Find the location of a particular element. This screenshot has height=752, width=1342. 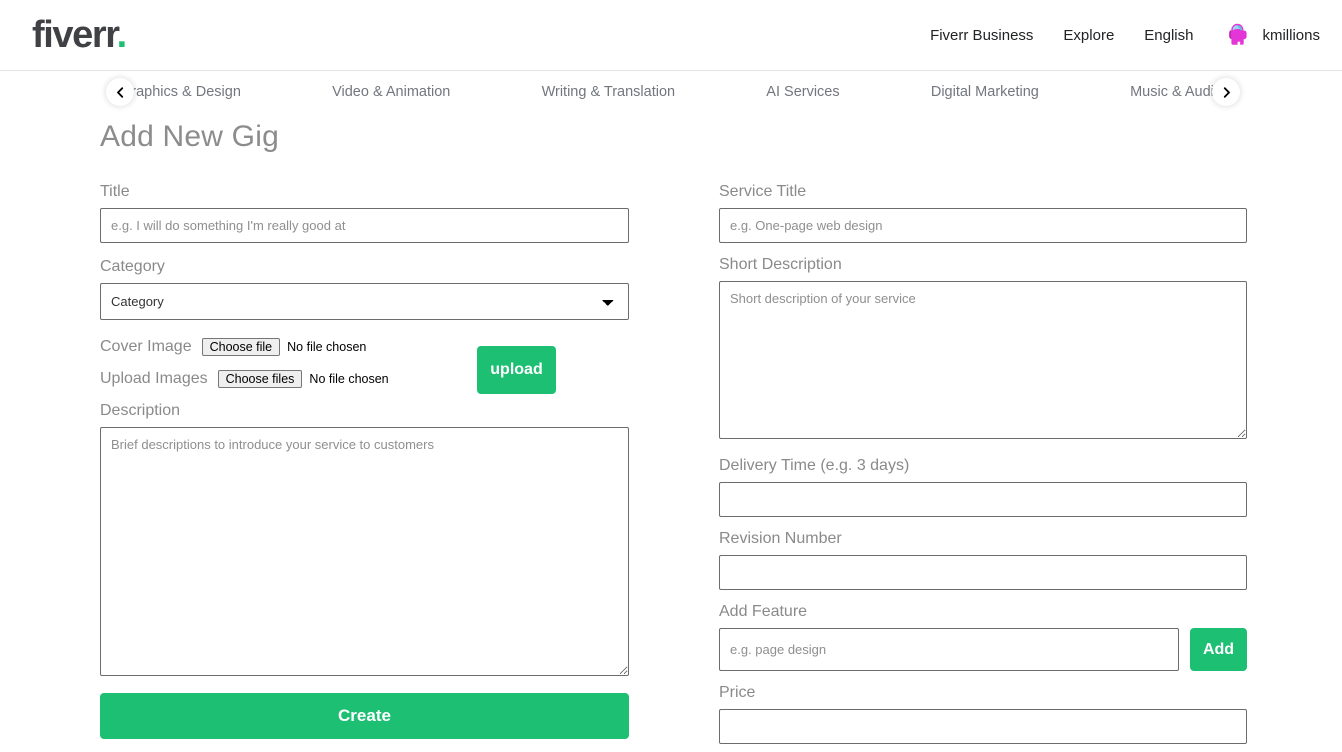

revision-number-label: Revision Number is located at coordinates (780, 538).